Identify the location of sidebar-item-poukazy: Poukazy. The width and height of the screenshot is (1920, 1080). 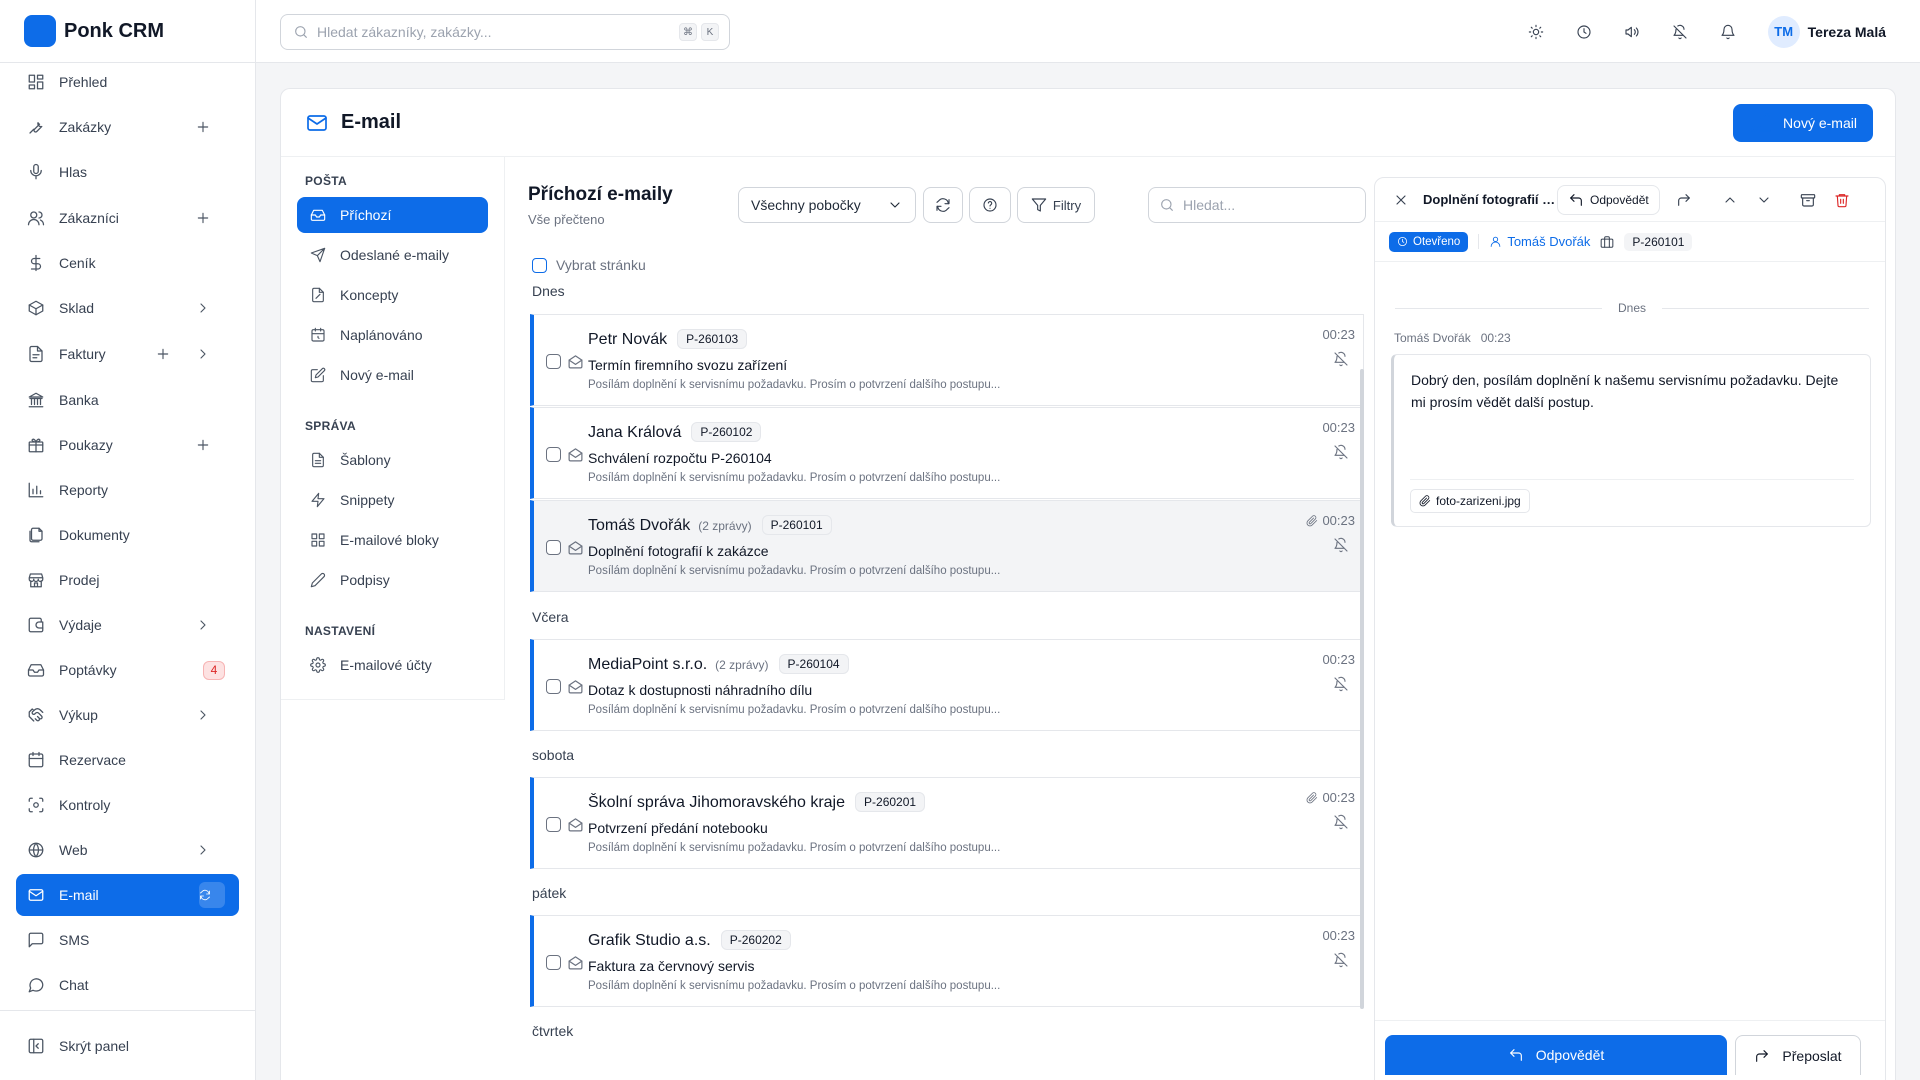
(127, 445).